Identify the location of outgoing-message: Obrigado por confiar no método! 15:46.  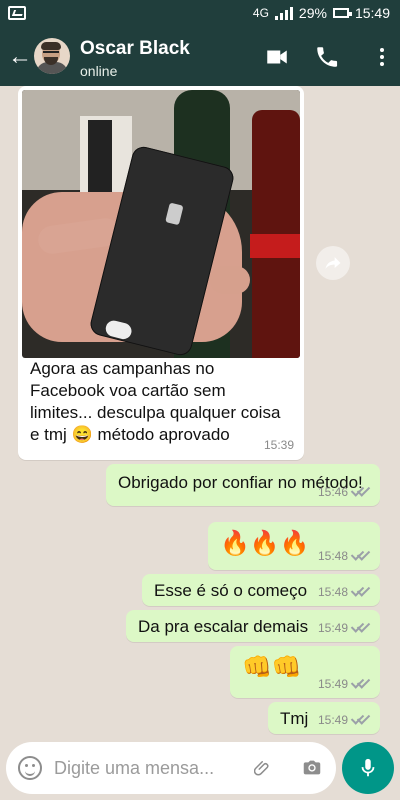
(243, 485).